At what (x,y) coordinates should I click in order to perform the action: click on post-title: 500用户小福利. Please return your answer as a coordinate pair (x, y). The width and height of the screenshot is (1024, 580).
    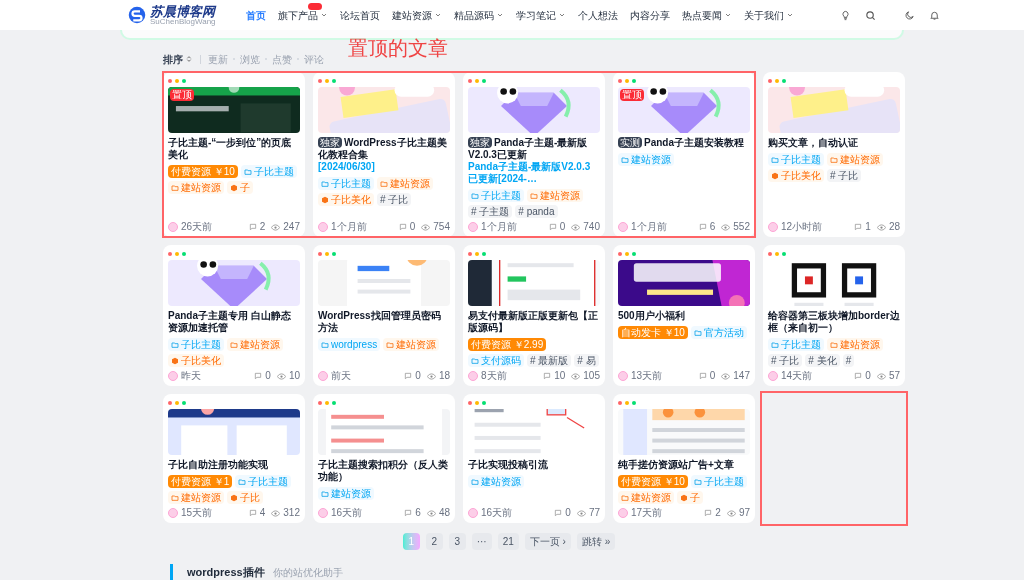
    Looking at the image, I should click on (684, 316).